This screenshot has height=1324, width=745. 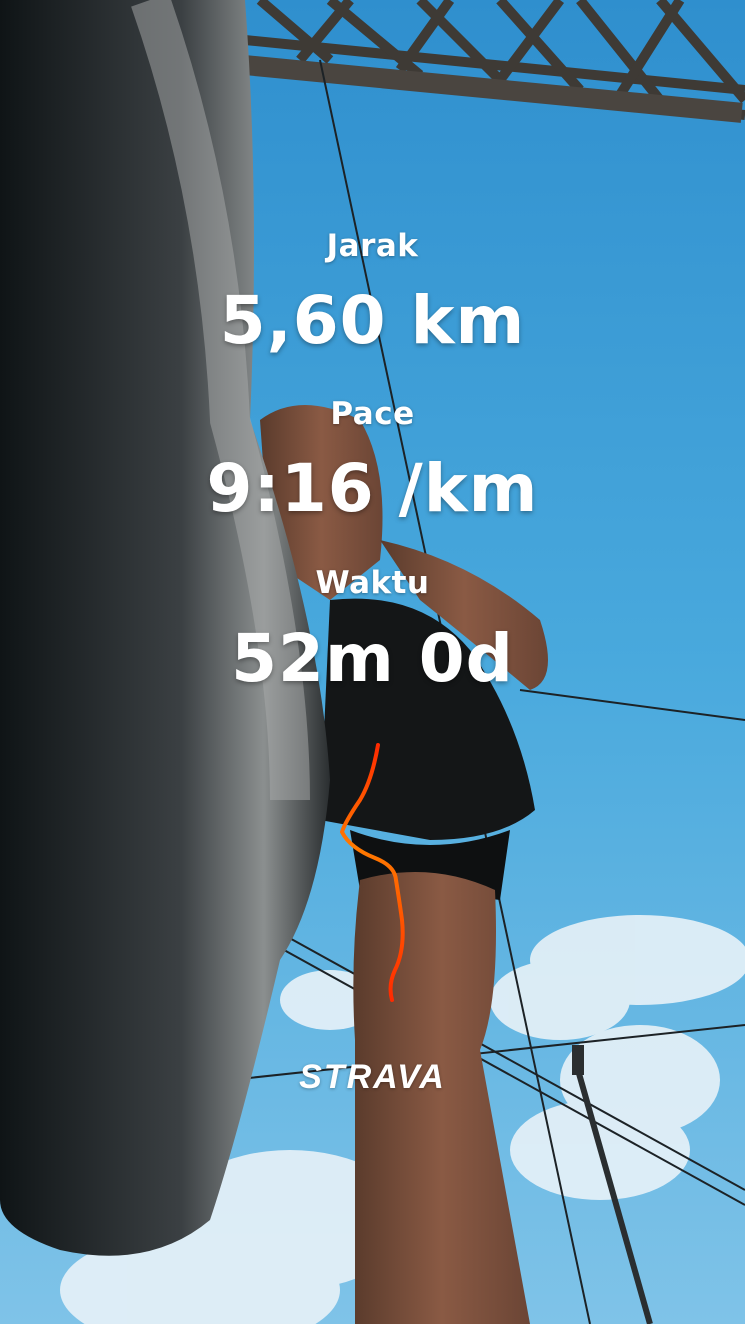 I want to click on distance-label: Jarak, so click(x=372, y=246).